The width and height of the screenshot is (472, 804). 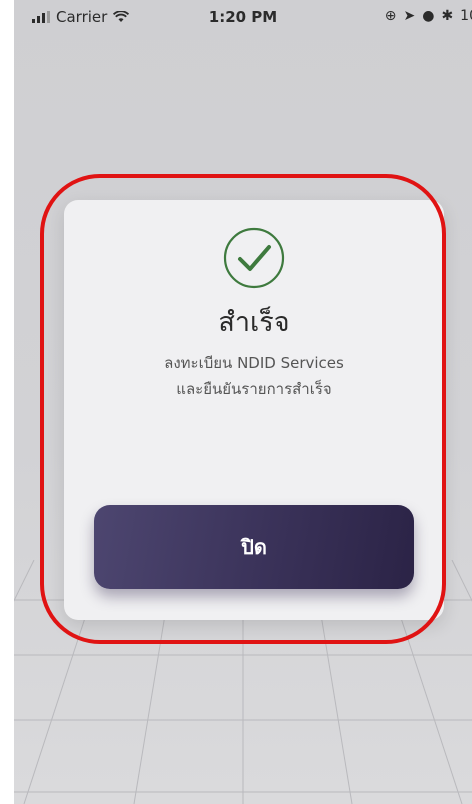 What do you see at coordinates (243, 17) in the screenshot?
I see `status-bar: Carrier 1:20 PM ⊕ ➤ ● ✱ 10` at bounding box center [243, 17].